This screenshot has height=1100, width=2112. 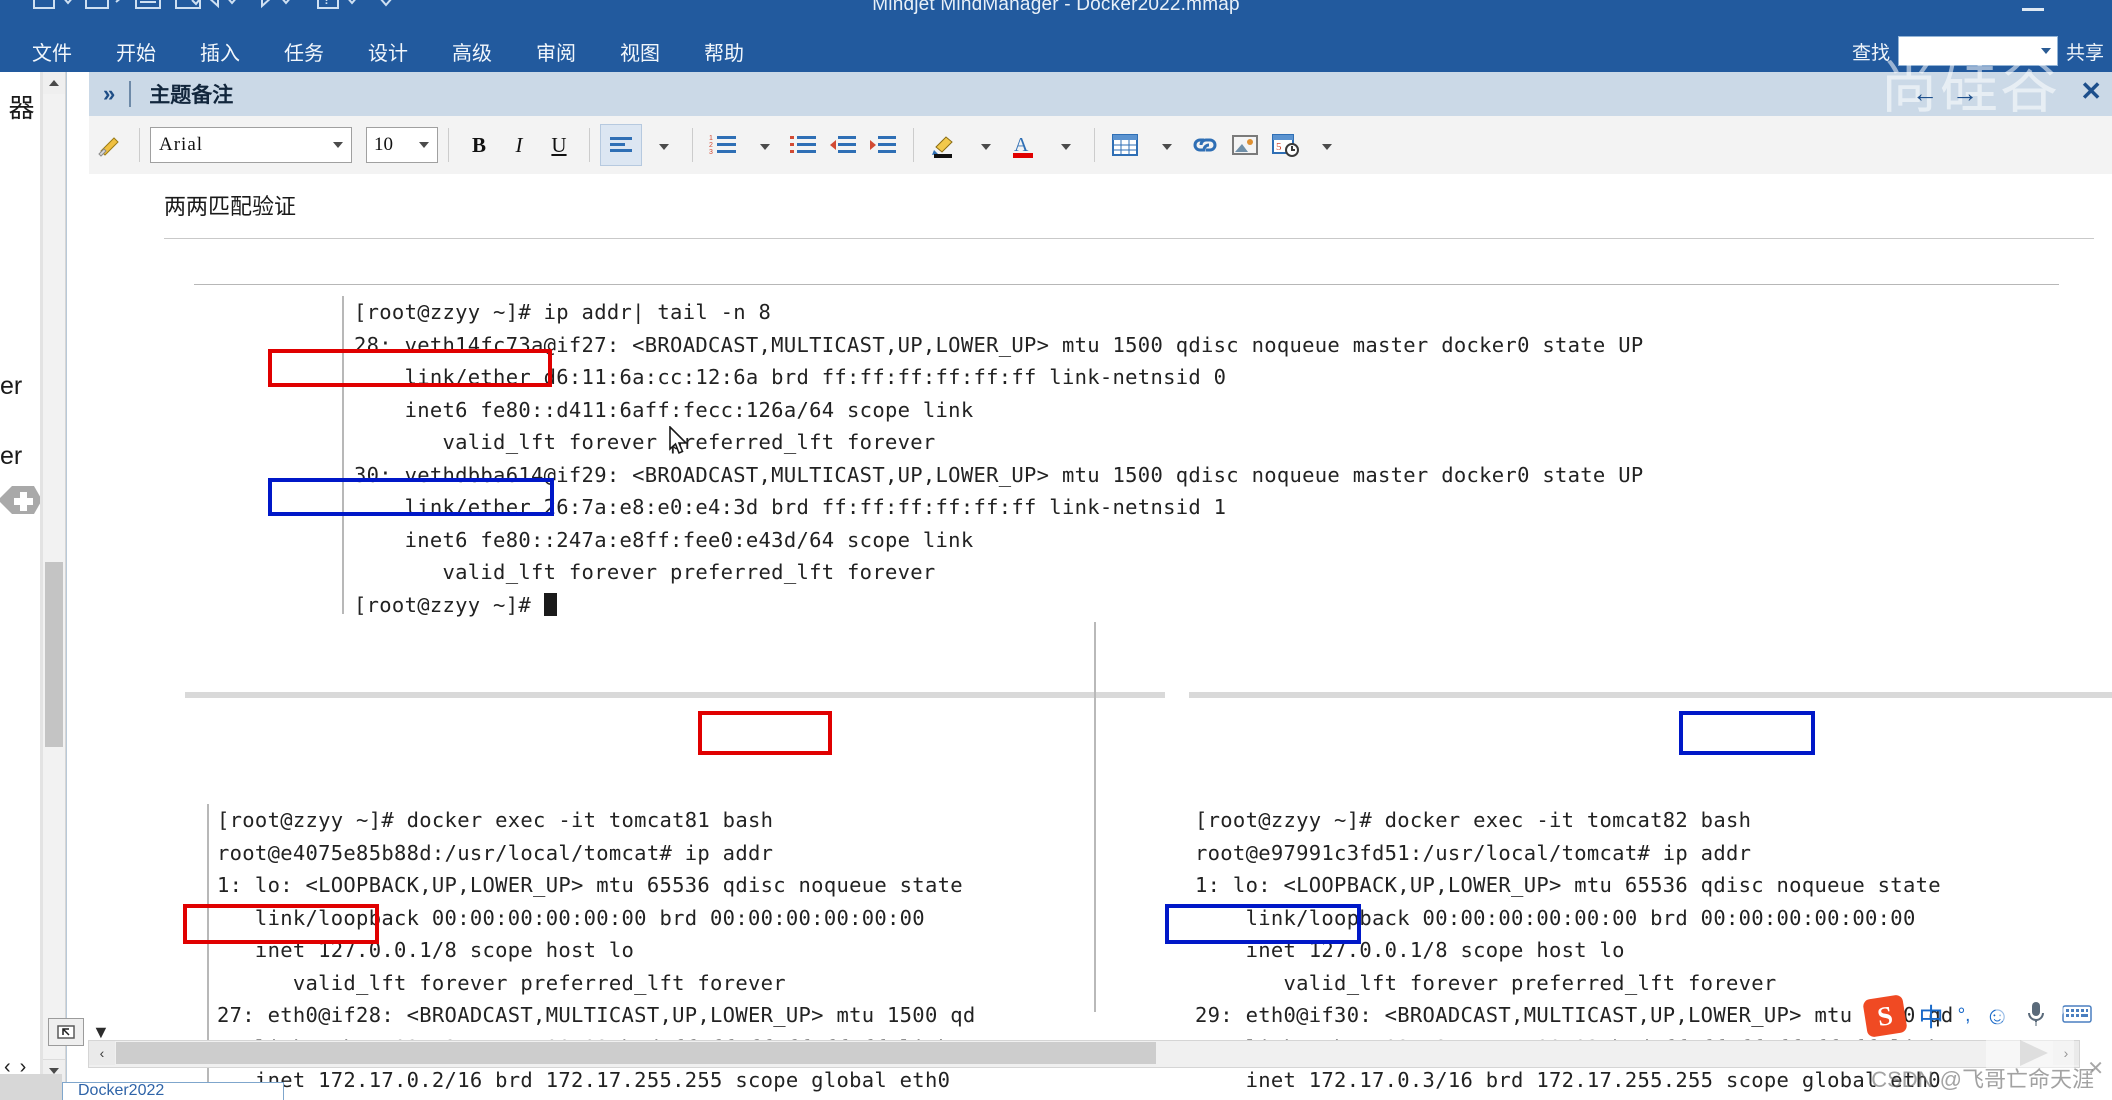 I want to click on highlight-color-button, so click(x=944, y=145).